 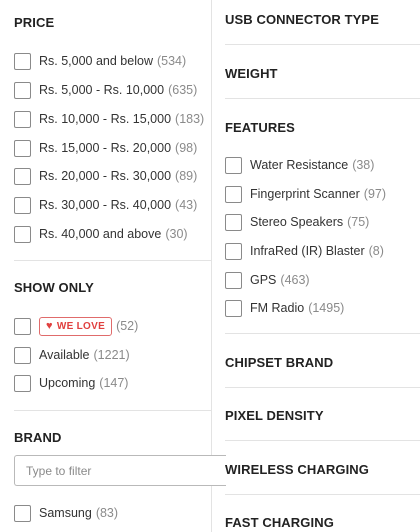 What do you see at coordinates (263, 280) in the screenshot?
I see `feature-option-label: GPS` at bounding box center [263, 280].